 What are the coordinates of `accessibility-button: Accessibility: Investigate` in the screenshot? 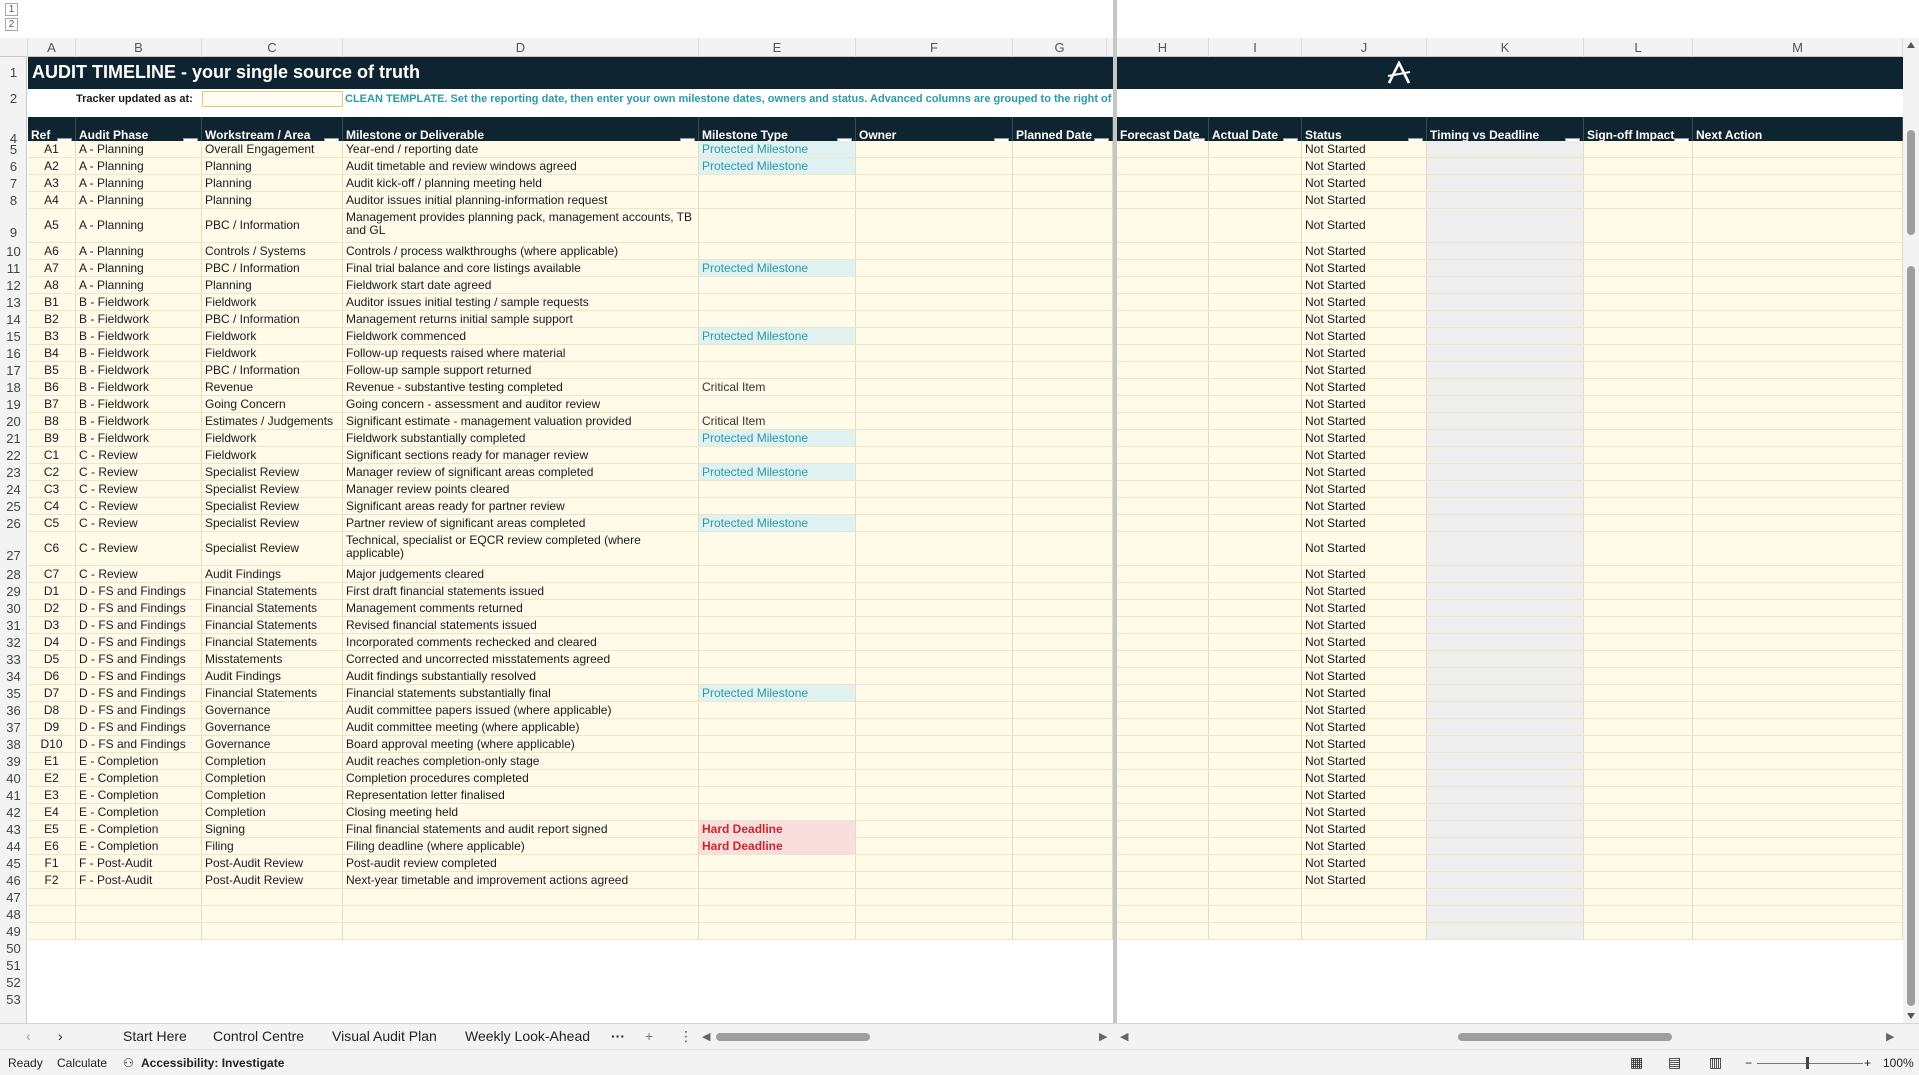 It's located at (212, 1063).